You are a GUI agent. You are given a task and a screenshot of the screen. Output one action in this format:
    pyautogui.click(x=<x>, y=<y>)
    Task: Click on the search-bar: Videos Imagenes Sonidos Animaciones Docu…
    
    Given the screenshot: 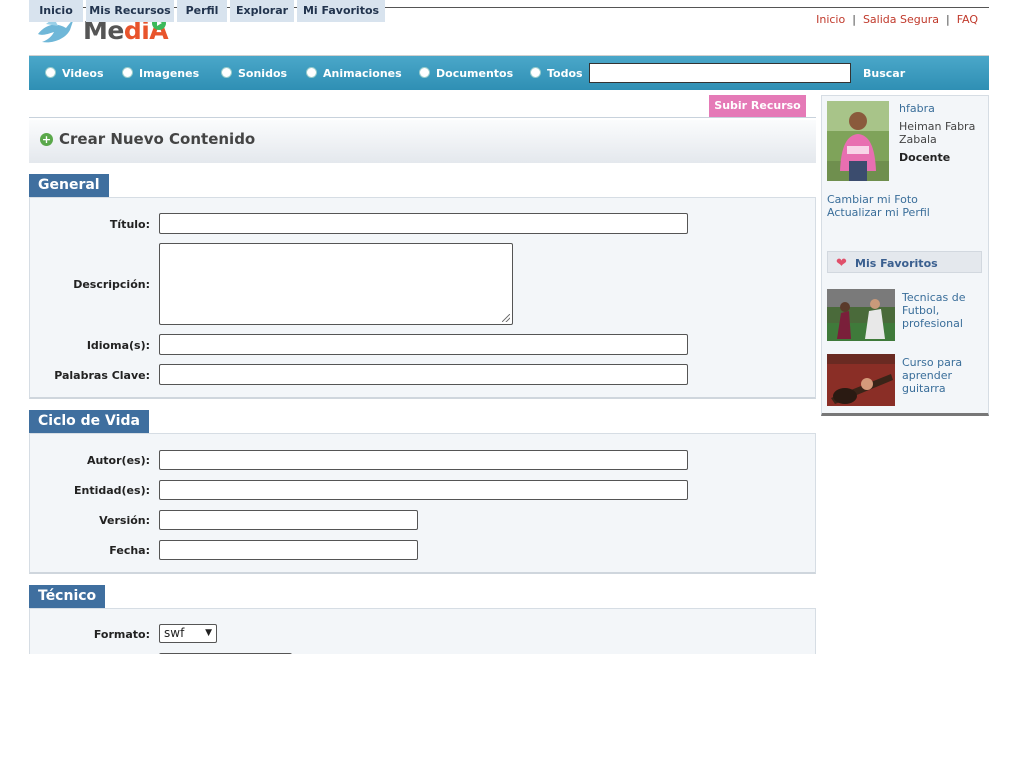 What is the action you would take?
    pyautogui.click(x=509, y=72)
    